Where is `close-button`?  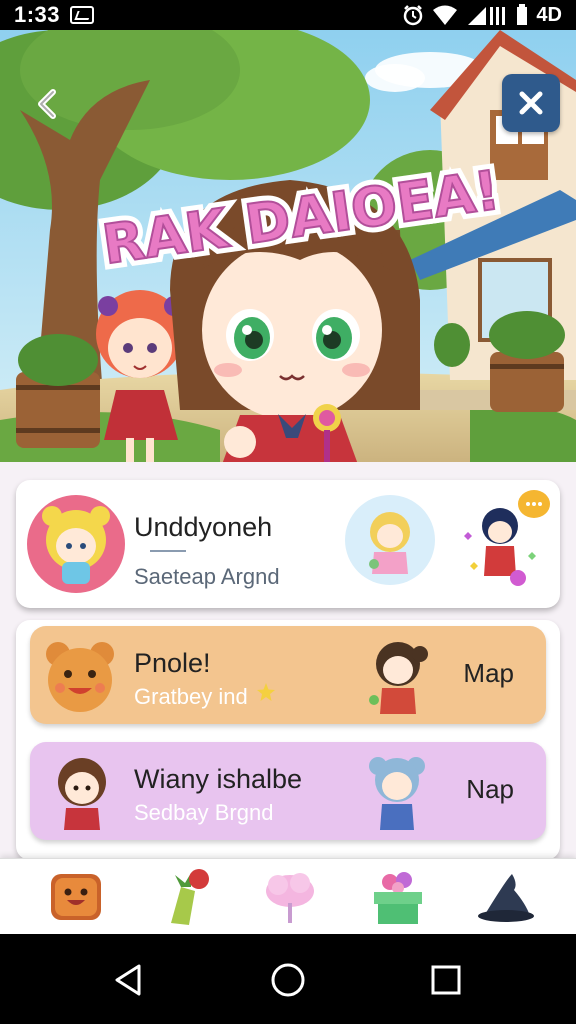 close-button is located at coordinates (531, 103).